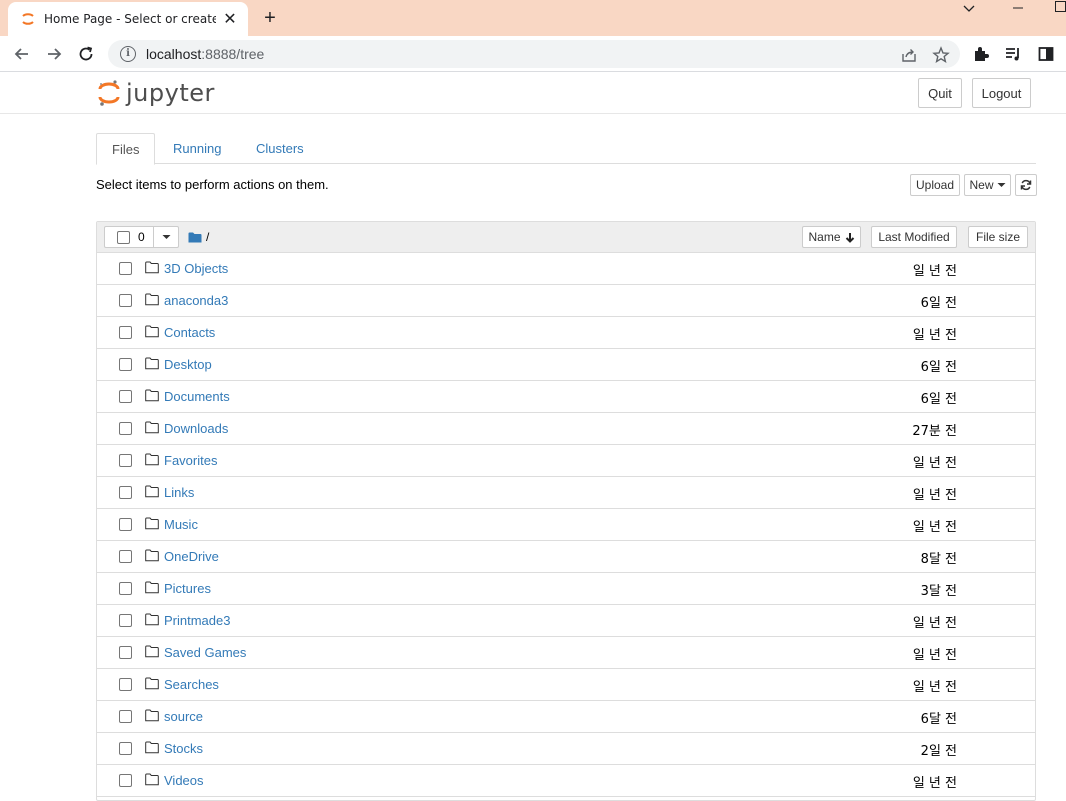 The height and width of the screenshot is (801, 1066). I want to click on sort-last-modified-button: Last Modified, so click(914, 237).